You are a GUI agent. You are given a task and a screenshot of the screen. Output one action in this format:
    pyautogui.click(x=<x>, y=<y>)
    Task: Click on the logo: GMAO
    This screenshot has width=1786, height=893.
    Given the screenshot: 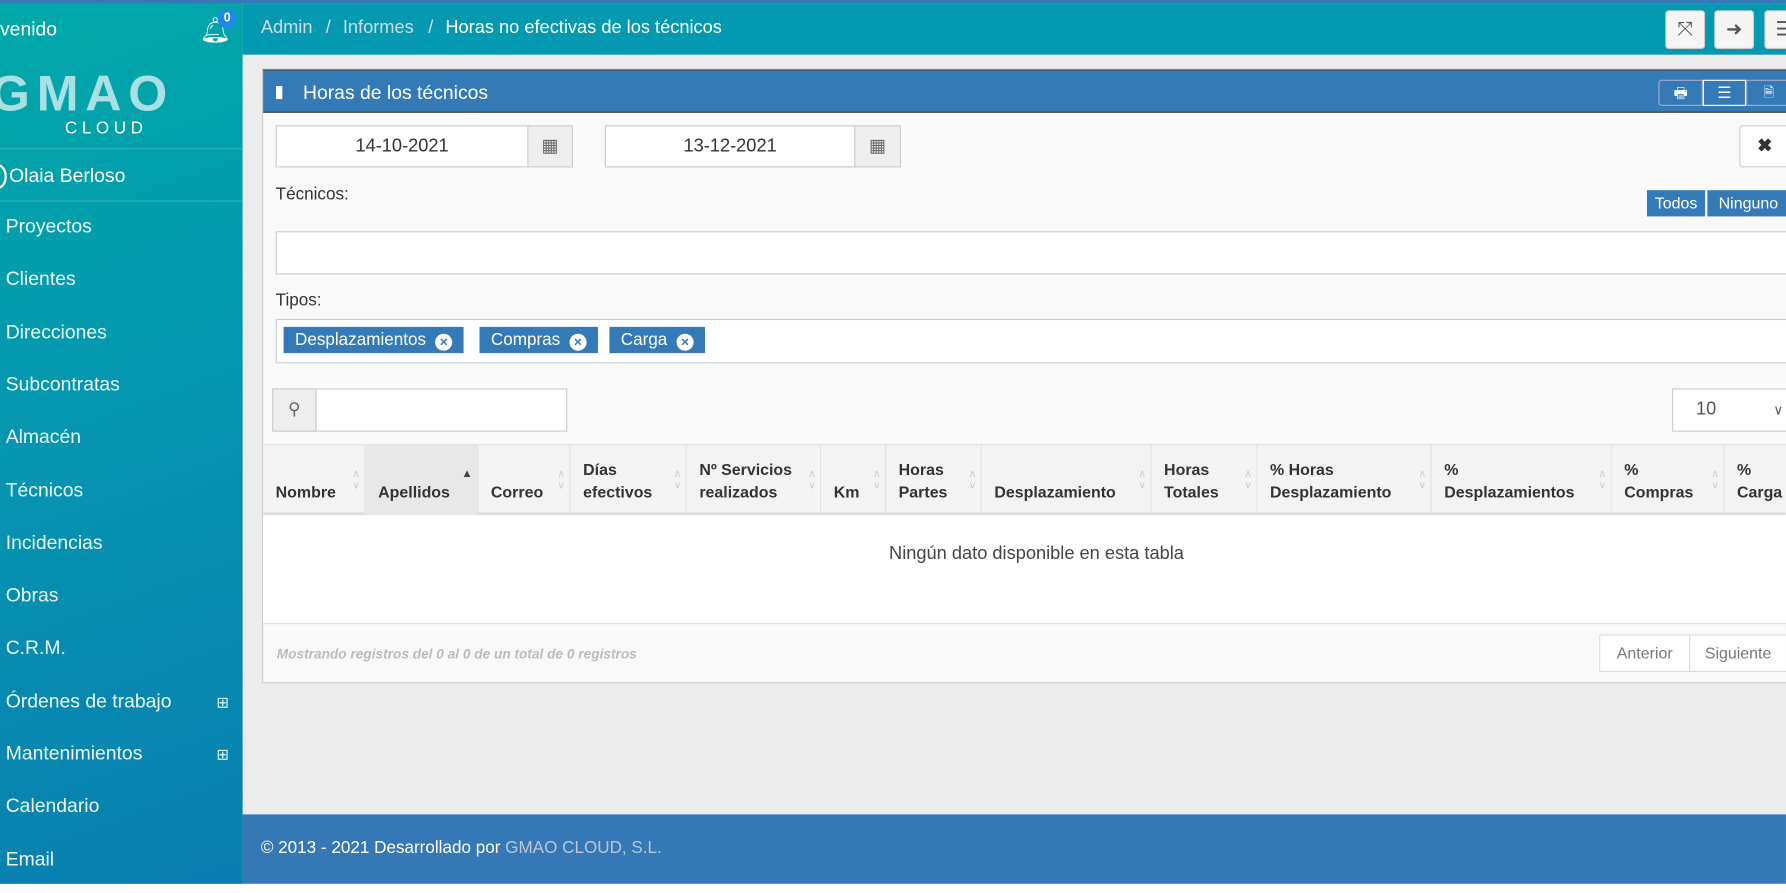 What is the action you would take?
    pyautogui.click(x=87, y=94)
    